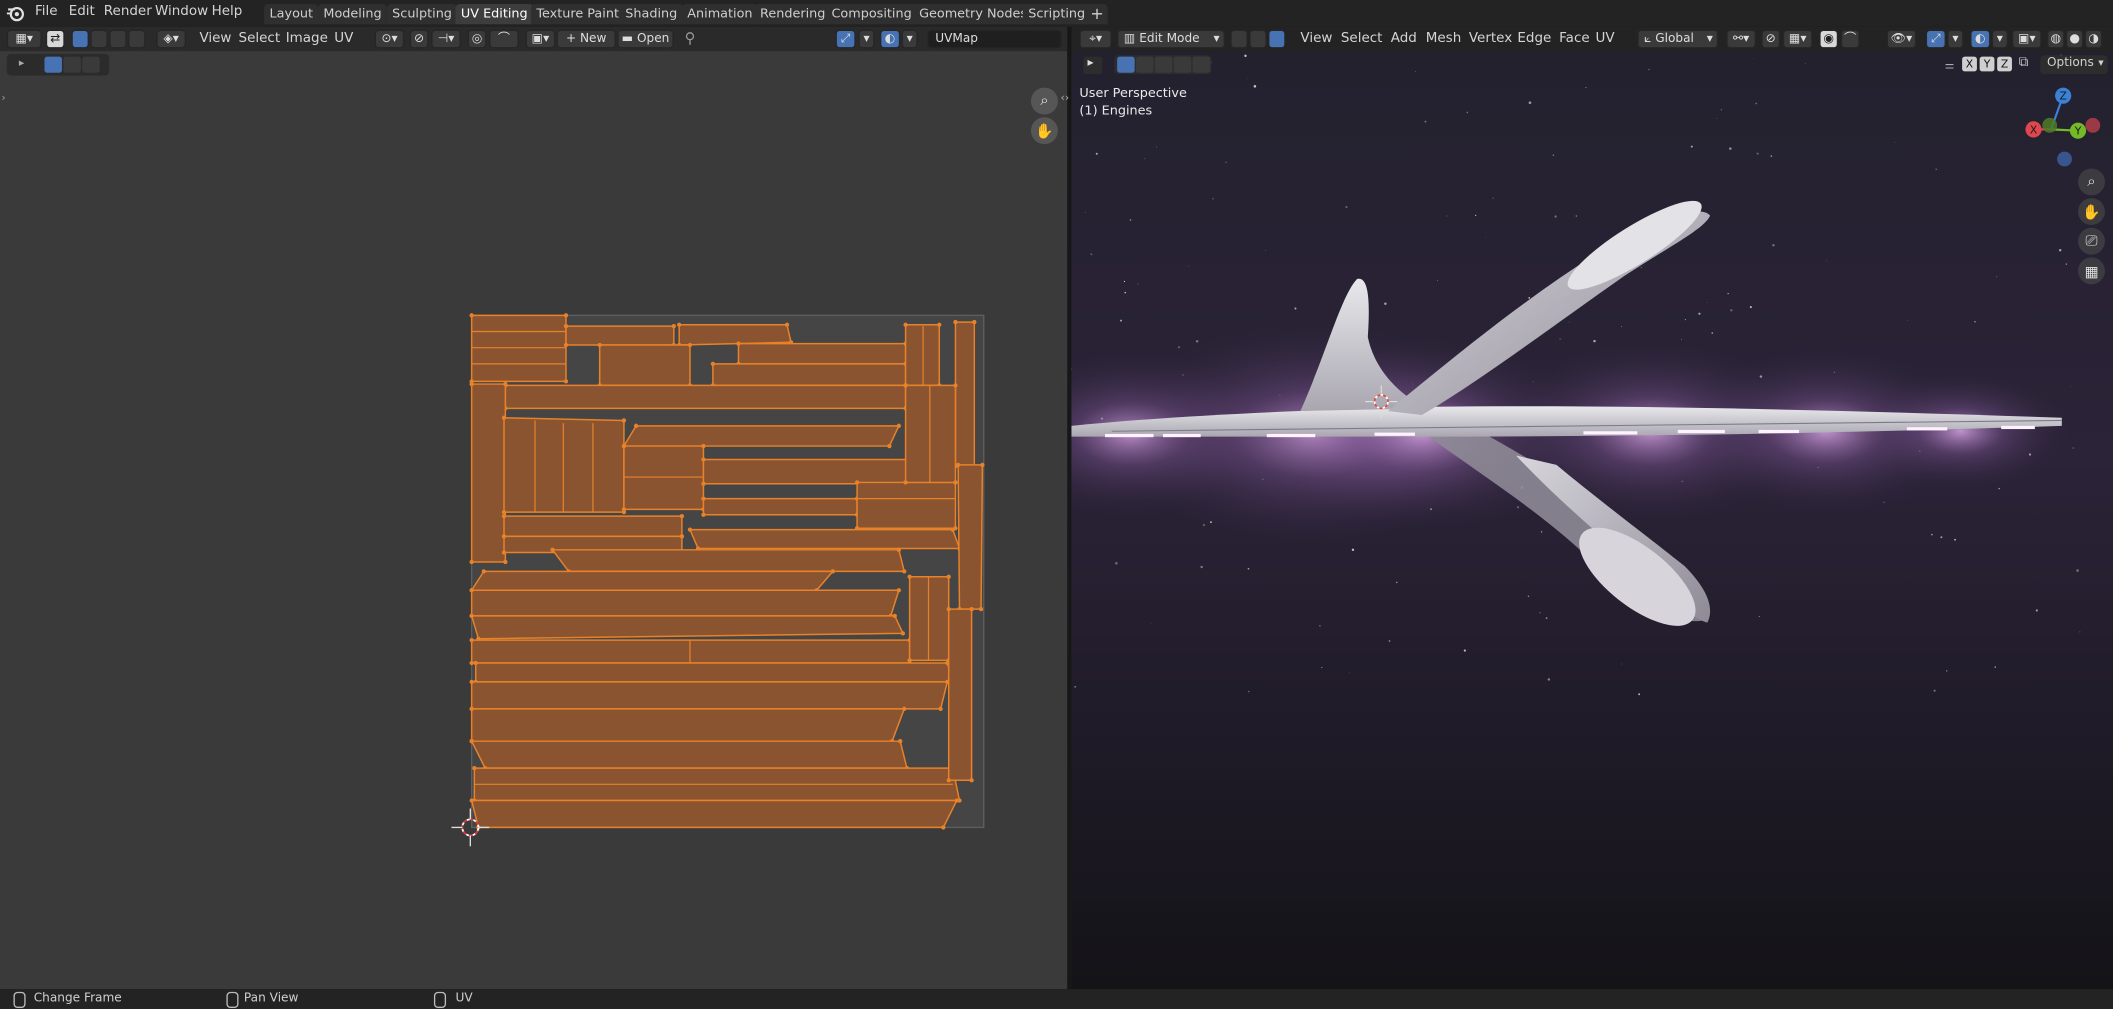  What do you see at coordinates (2091, 212) in the screenshot?
I see `vp-pan-hand-icon: ✋` at bounding box center [2091, 212].